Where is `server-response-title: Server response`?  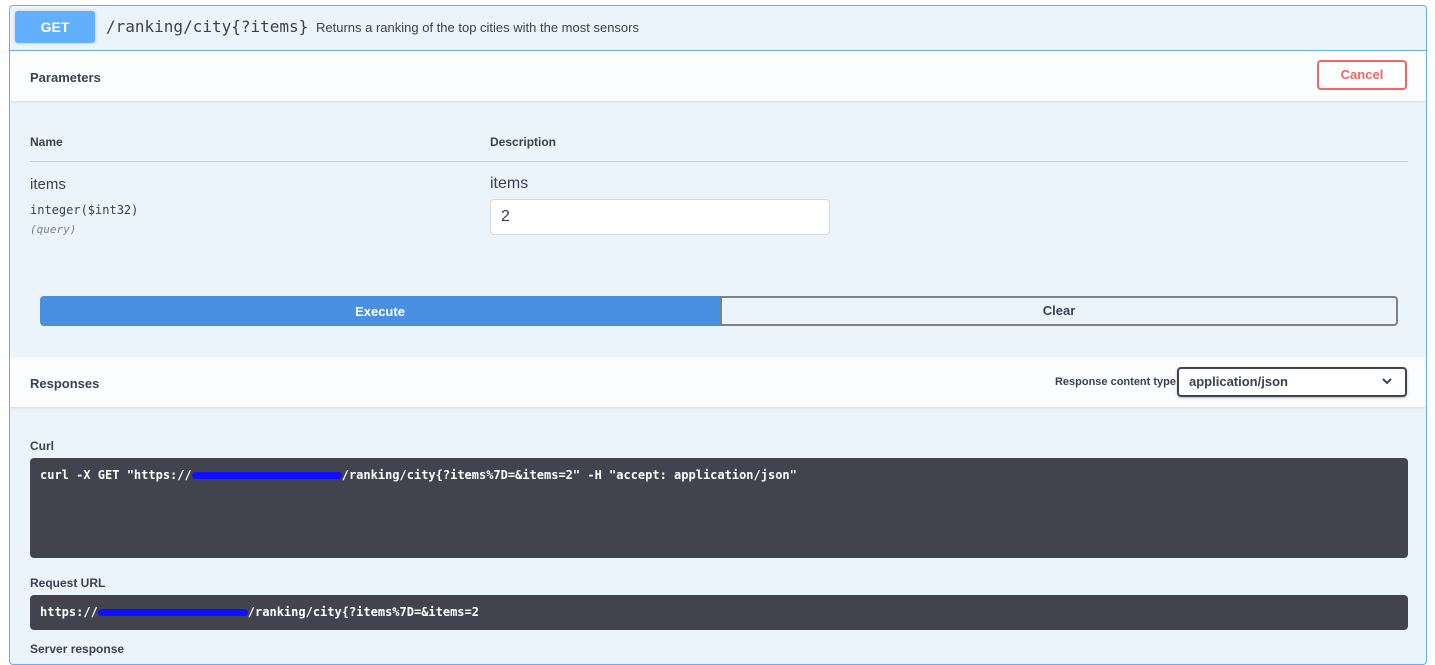 server-response-title: Server response is located at coordinates (77, 649).